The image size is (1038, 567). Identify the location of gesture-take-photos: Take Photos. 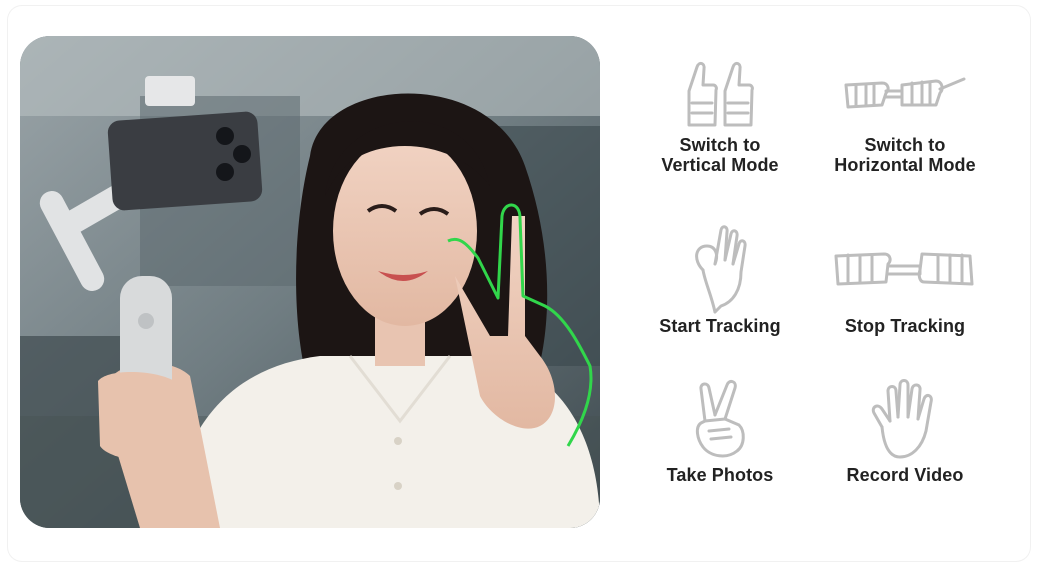
(720, 430).